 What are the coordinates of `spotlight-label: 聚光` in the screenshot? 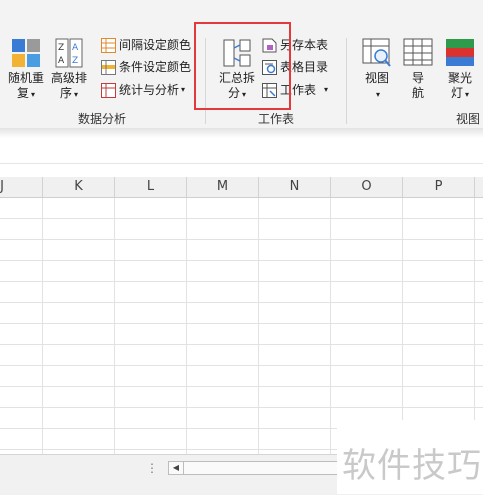 It's located at (459, 78).